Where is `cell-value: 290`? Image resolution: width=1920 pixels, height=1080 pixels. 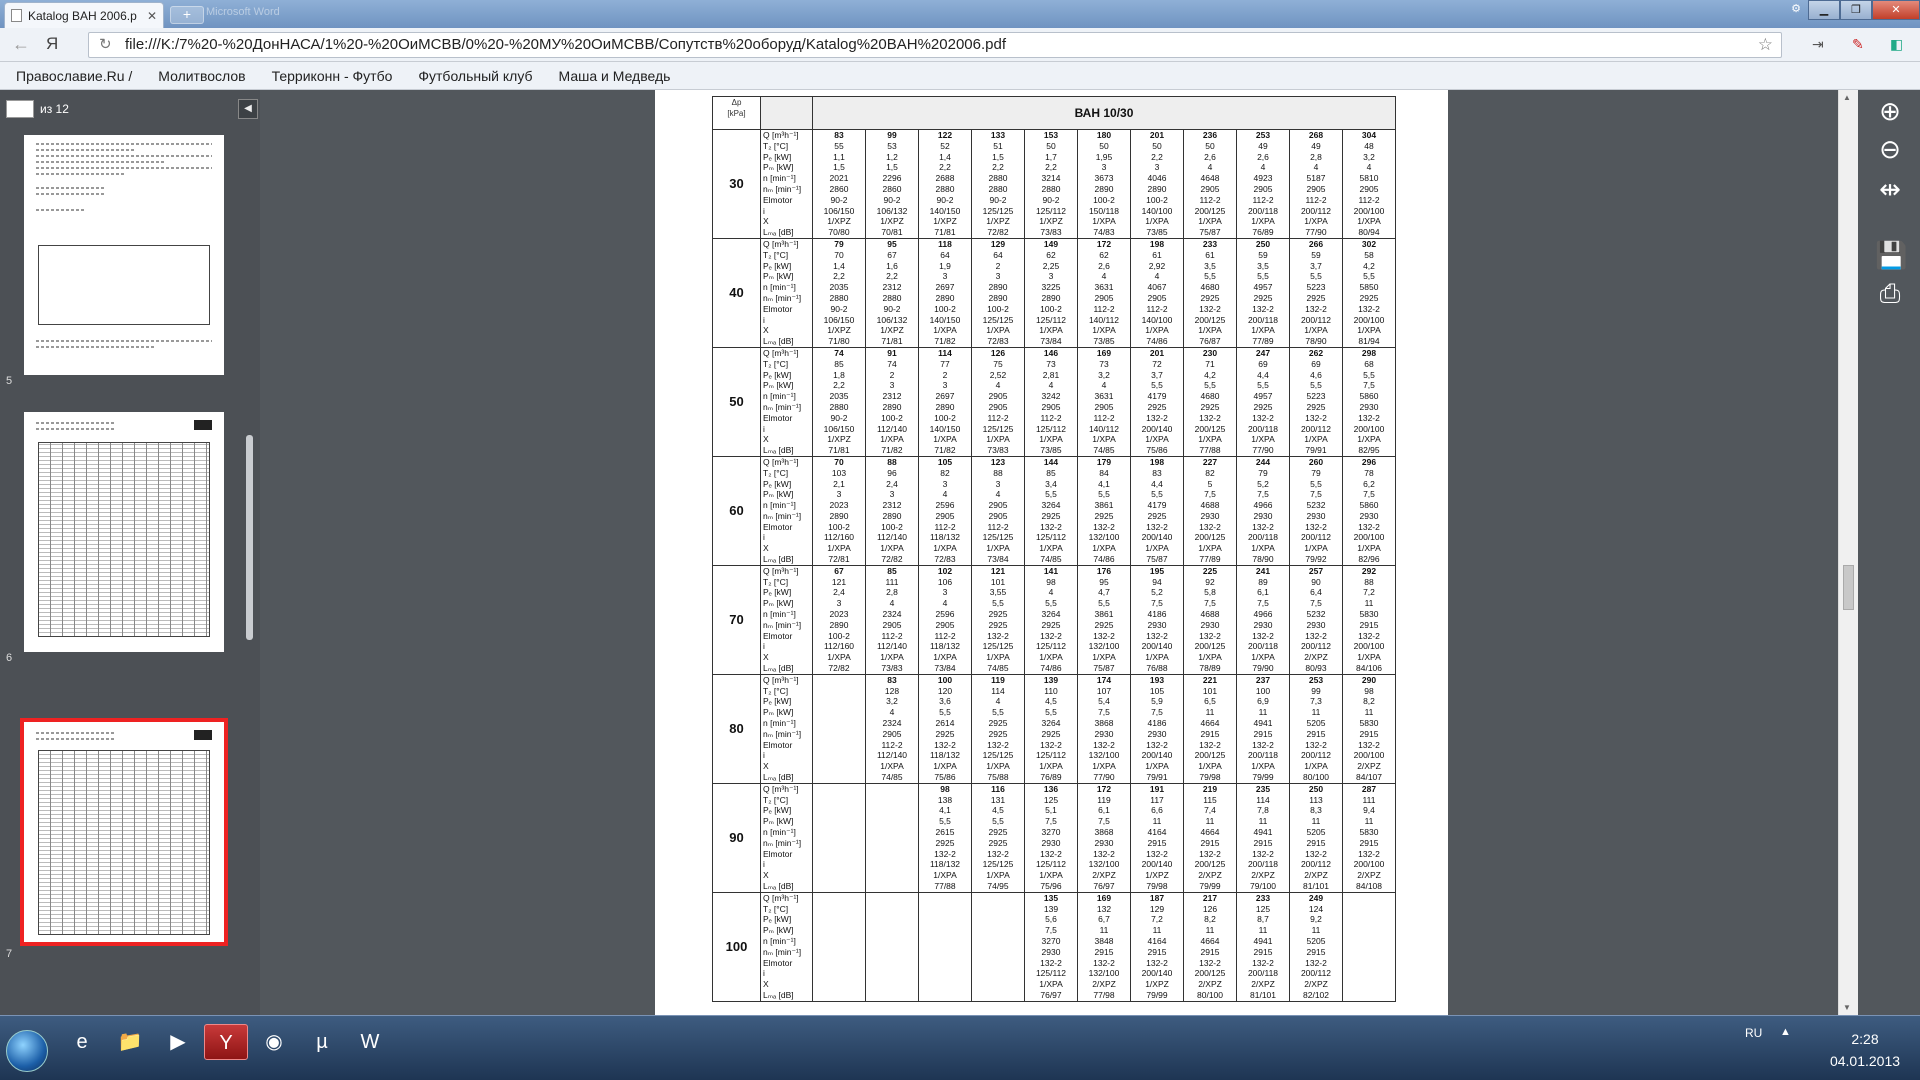
cell-value: 290 is located at coordinates (1369, 679).